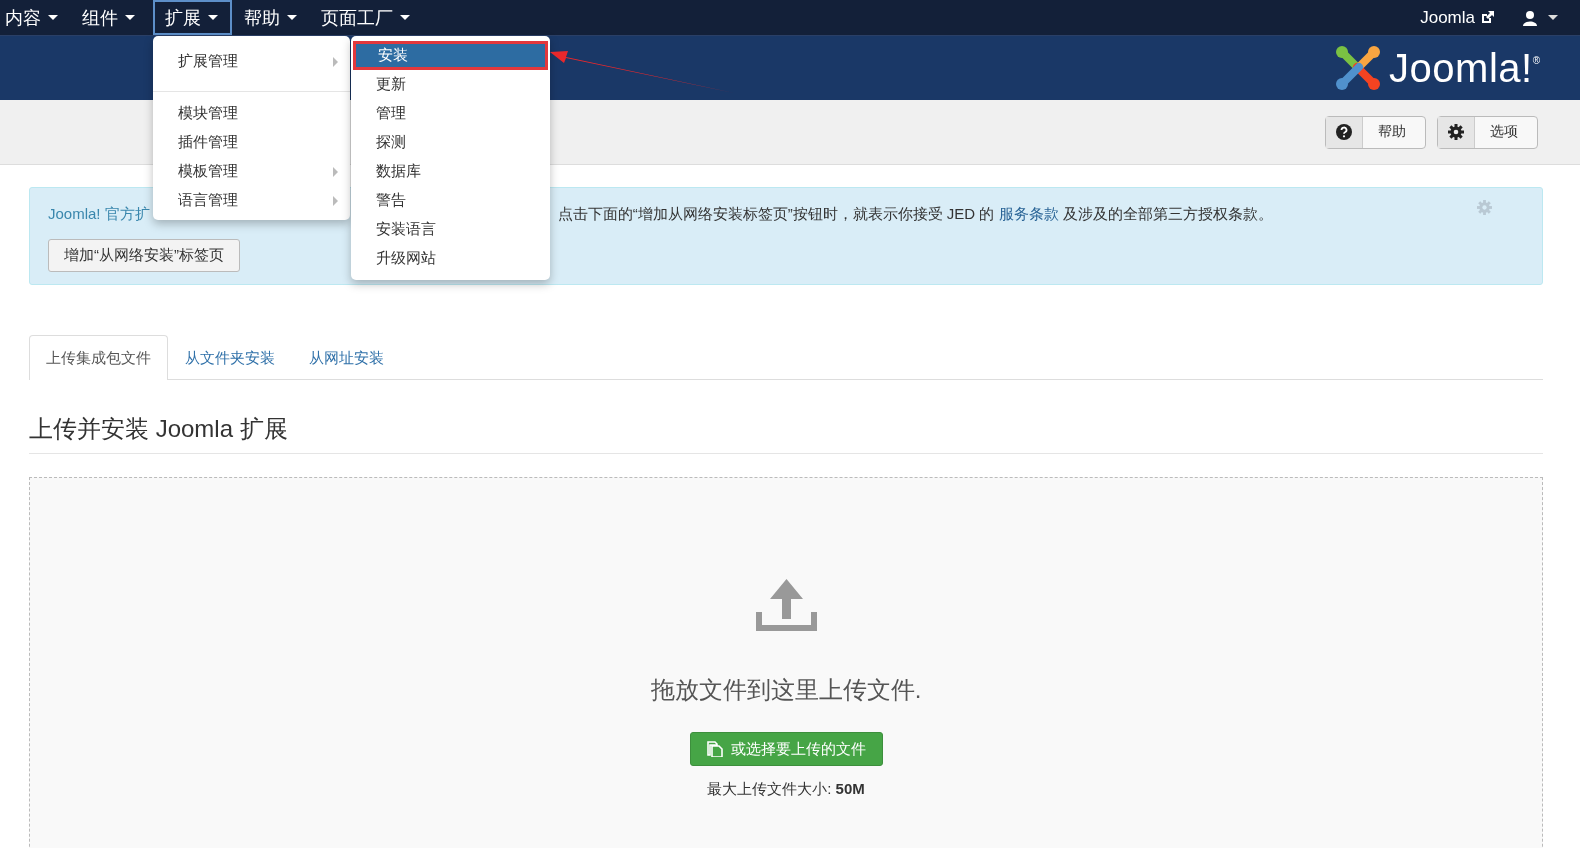 The width and height of the screenshot is (1580, 848). What do you see at coordinates (1540, 17) in the screenshot?
I see `user-menu-button` at bounding box center [1540, 17].